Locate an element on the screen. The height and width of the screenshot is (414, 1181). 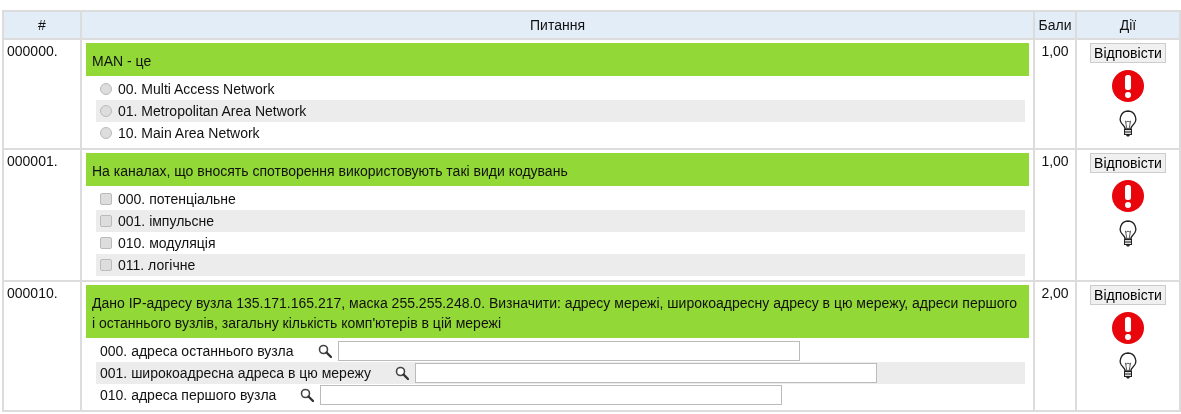
question-text: На каналах, що вносять спотворення використовують такі види кодувань is located at coordinates (557, 169).